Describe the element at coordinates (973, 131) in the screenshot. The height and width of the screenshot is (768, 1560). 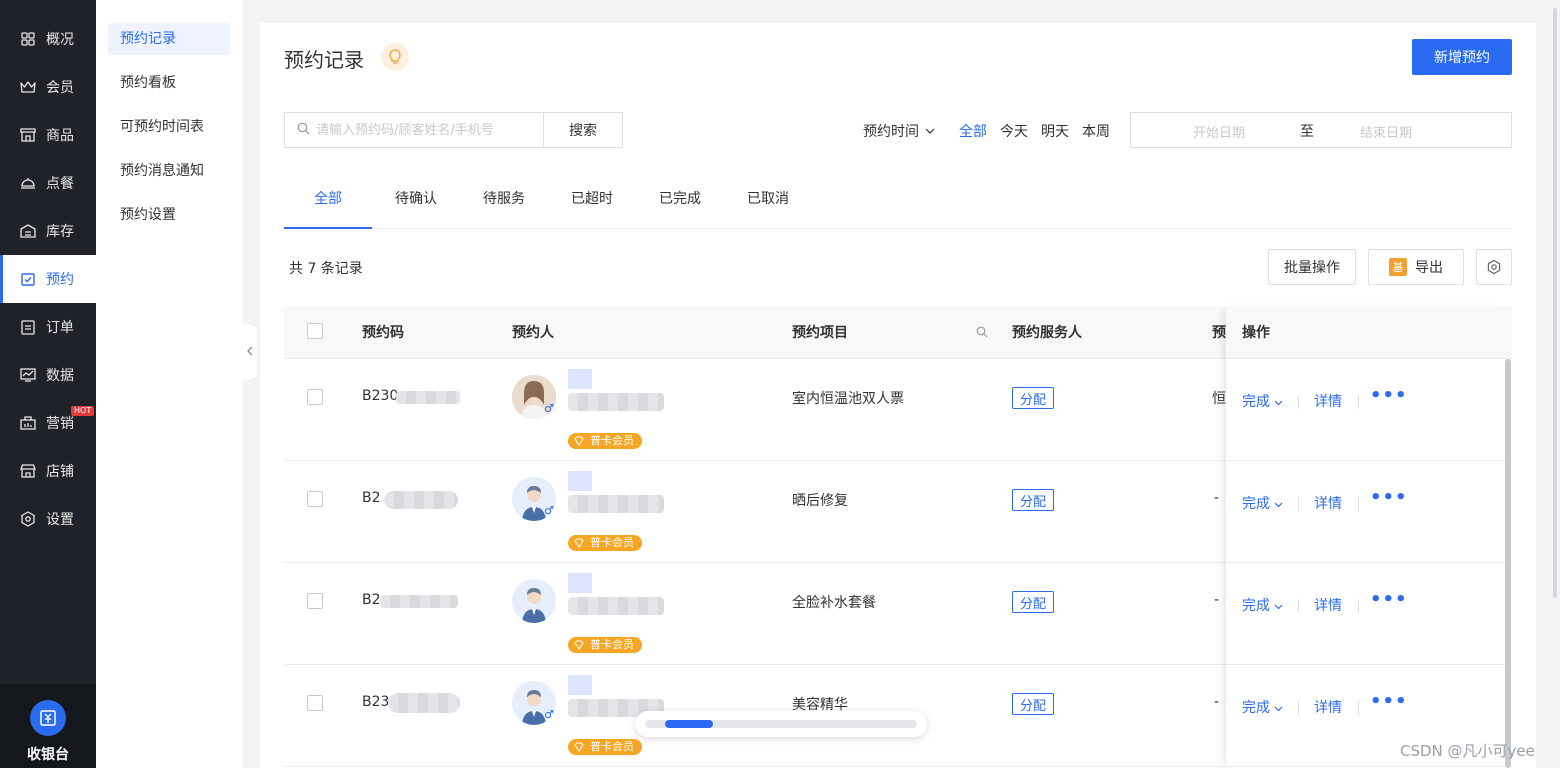
I see `quick-filter-all: 全部` at that location.